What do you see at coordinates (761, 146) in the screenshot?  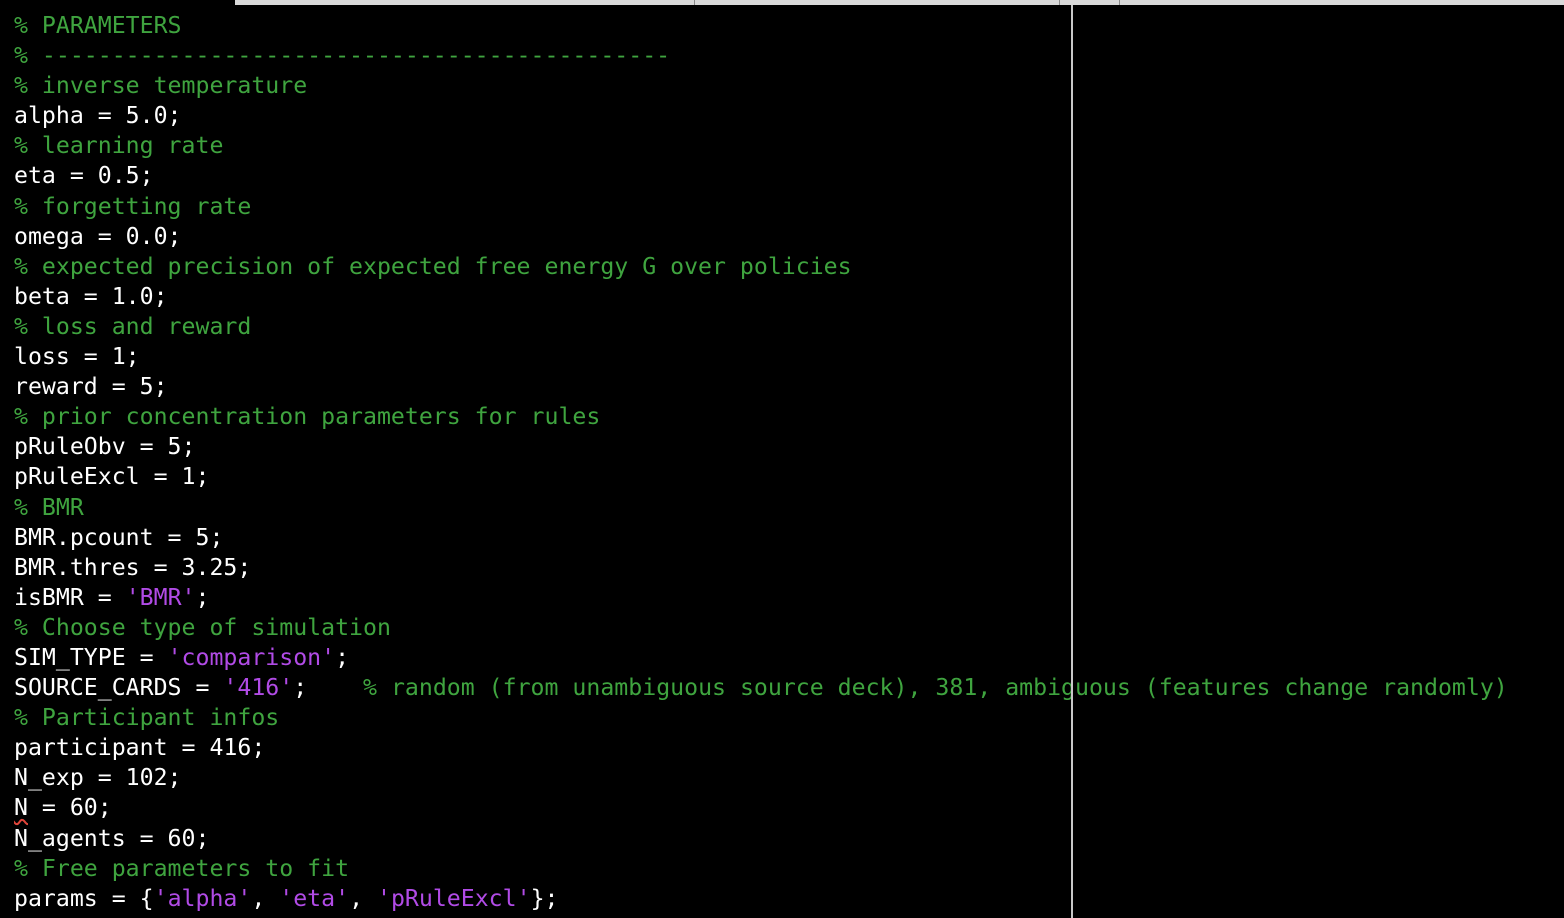 I see `code-line: % learning rate` at bounding box center [761, 146].